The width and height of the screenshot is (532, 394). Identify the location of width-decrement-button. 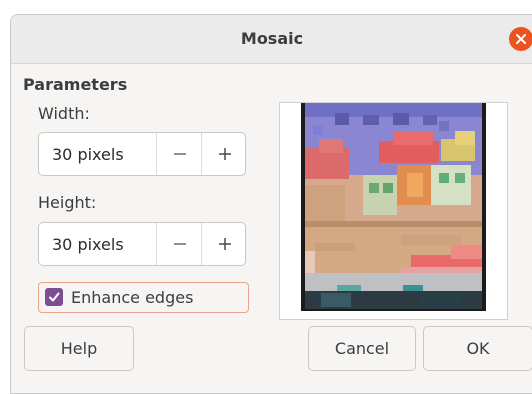
(179, 154).